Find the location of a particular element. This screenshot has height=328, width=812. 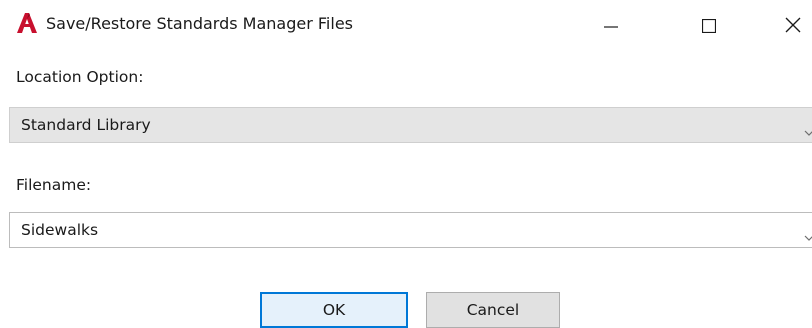

autocad-a-icon is located at coordinates (27, 23).